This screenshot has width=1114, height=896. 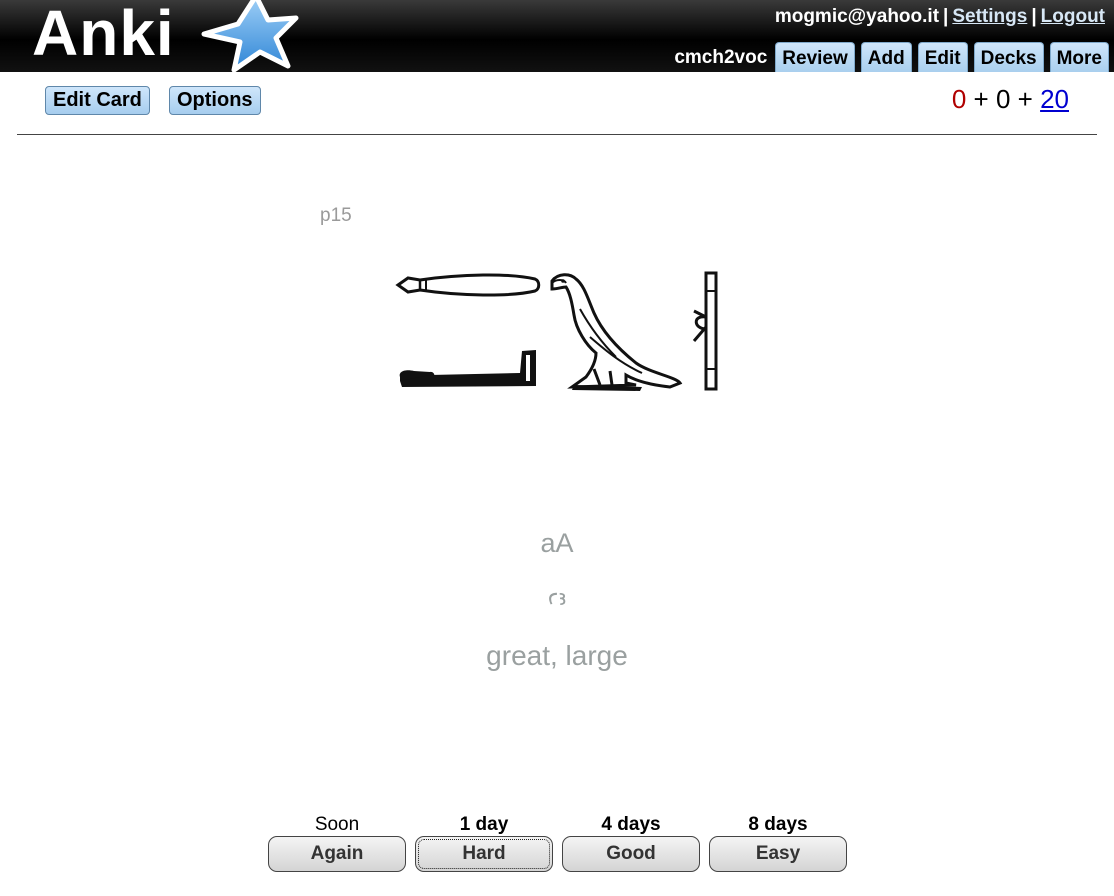 What do you see at coordinates (103, 34) in the screenshot?
I see `logo-text: Anki` at bounding box center [103, 34].